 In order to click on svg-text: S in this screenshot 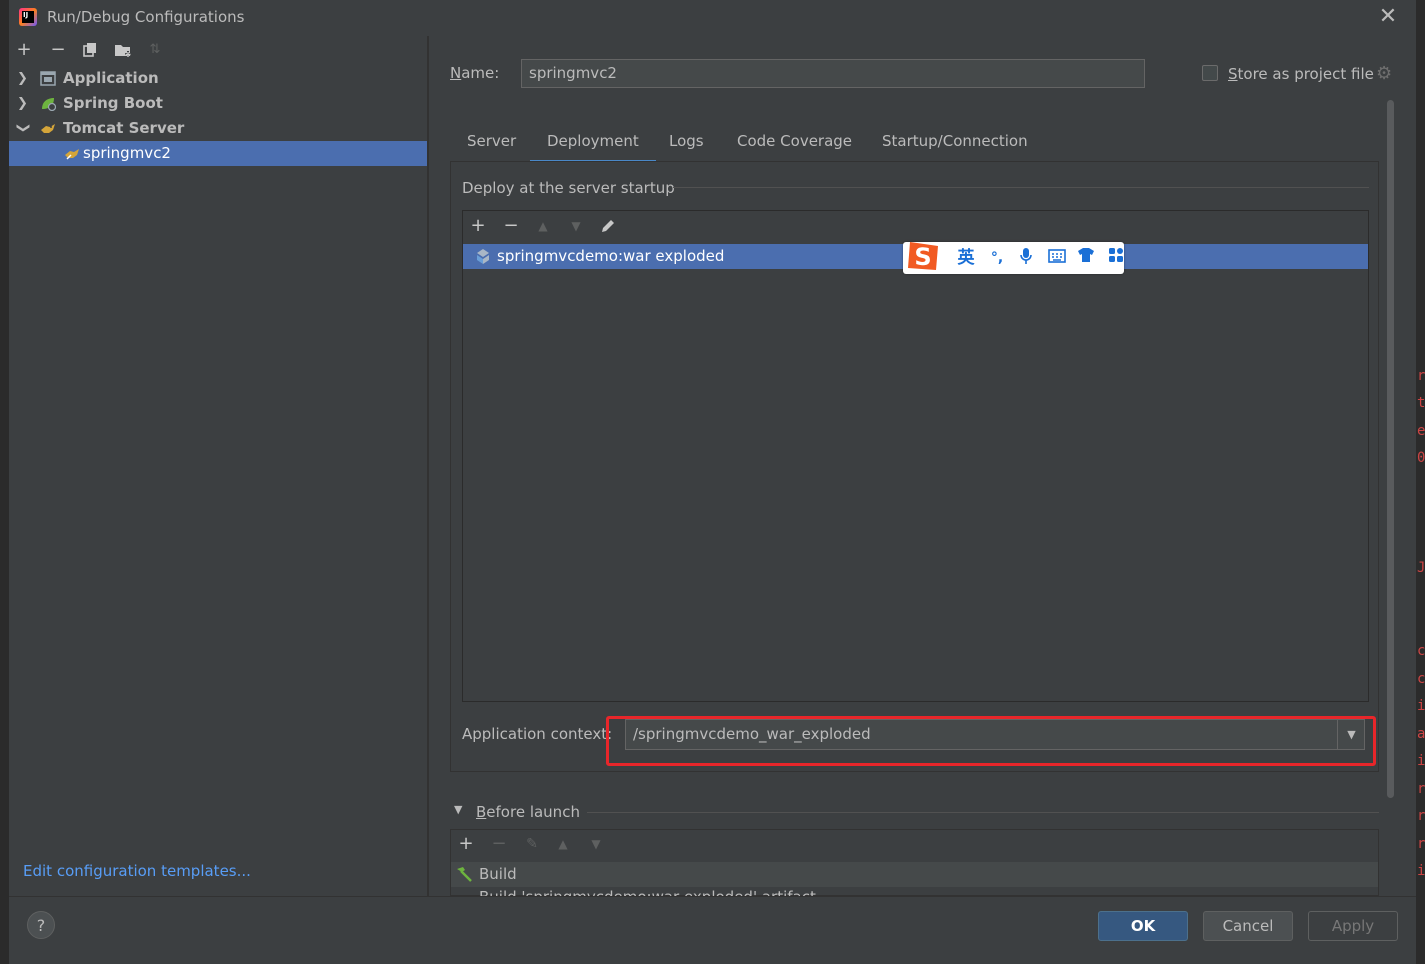, I will do `click(922, 257)`.